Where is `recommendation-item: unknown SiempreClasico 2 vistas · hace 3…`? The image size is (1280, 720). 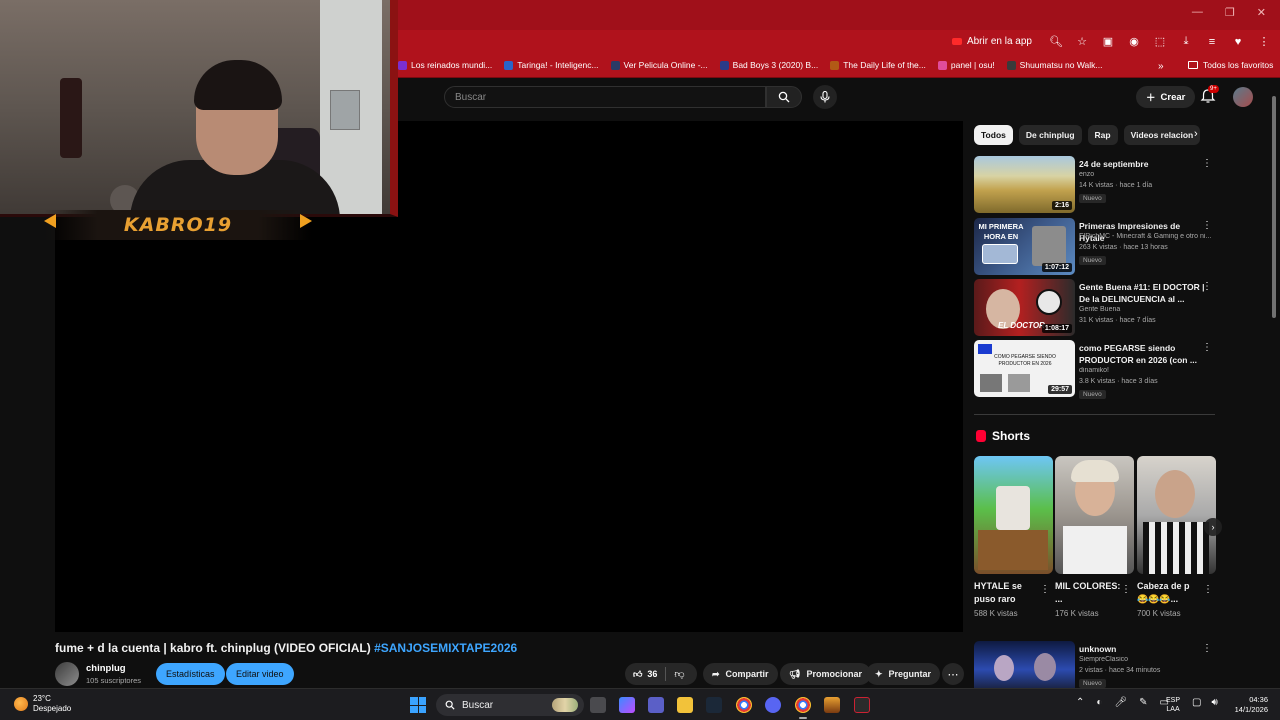
recommendation-item: unknown SiempreClasico 2 vistas · hace 3… is located at coordinates (1095, 664).